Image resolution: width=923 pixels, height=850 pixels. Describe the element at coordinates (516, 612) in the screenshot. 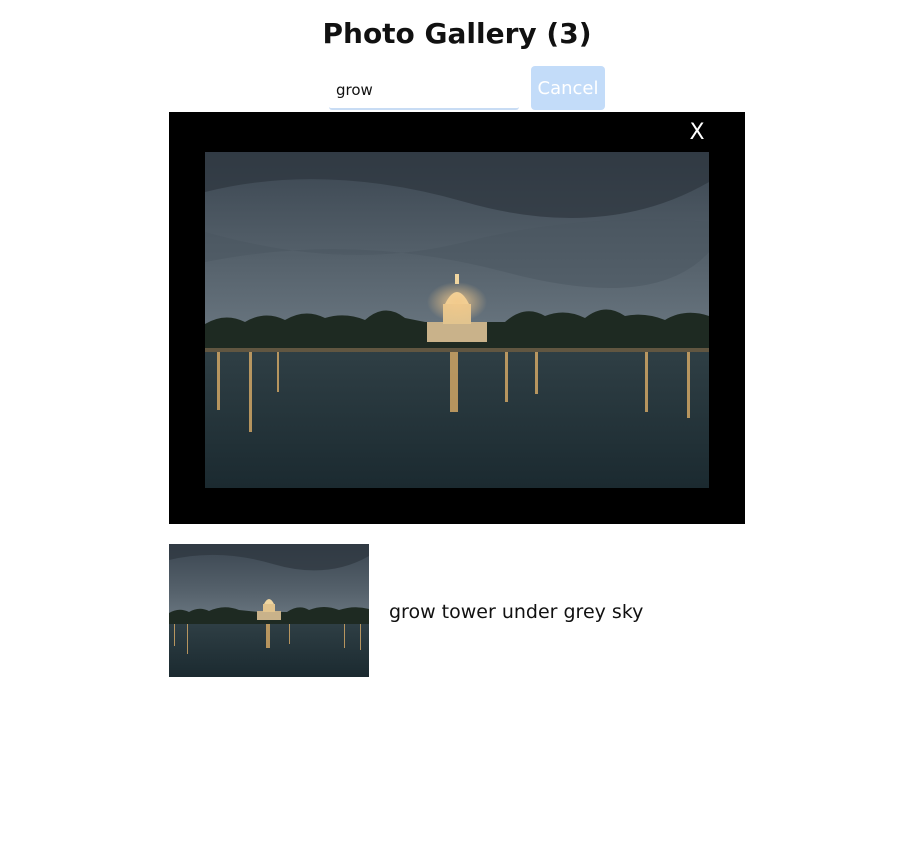

I see `photo-caption: grow tower under grey sky` at that location.